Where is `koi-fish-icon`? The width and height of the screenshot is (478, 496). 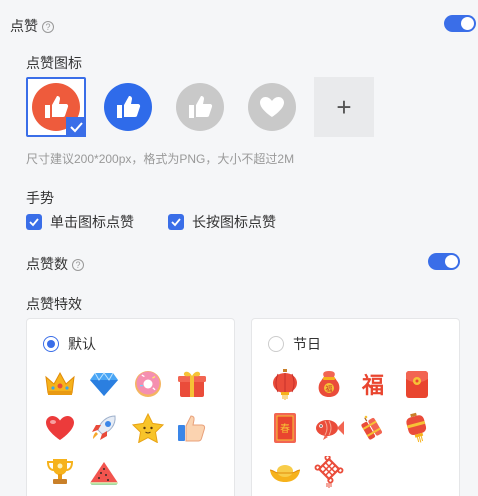
koi-fish-icon is located at coordinates (329, 428).